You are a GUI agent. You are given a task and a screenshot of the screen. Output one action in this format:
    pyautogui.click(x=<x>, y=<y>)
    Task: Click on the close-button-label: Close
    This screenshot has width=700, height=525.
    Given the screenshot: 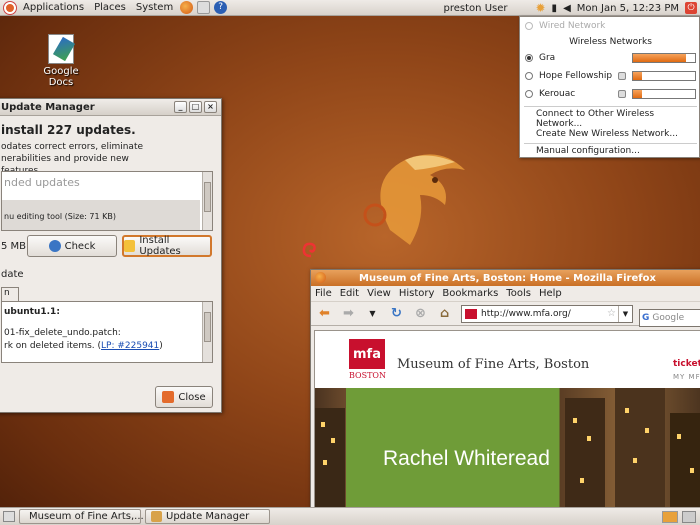 What is the action you would take?
    pyautogui.click(x=192, y=397)
    